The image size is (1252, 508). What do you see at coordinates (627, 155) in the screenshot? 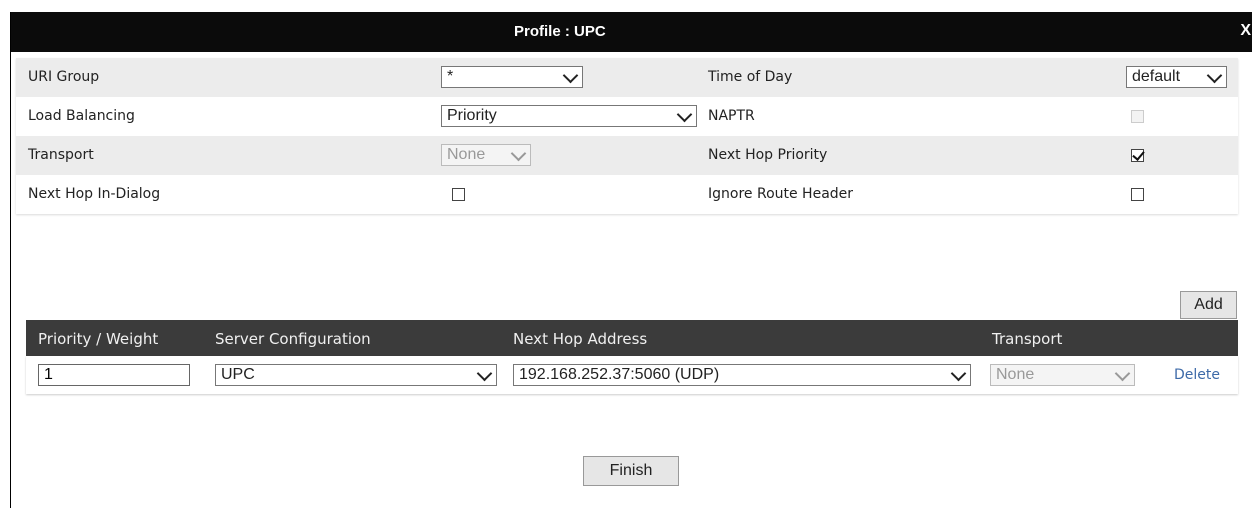
I see `settings-row-transport: Transport None Next Hop Priority` at bounding box center [627, 155].